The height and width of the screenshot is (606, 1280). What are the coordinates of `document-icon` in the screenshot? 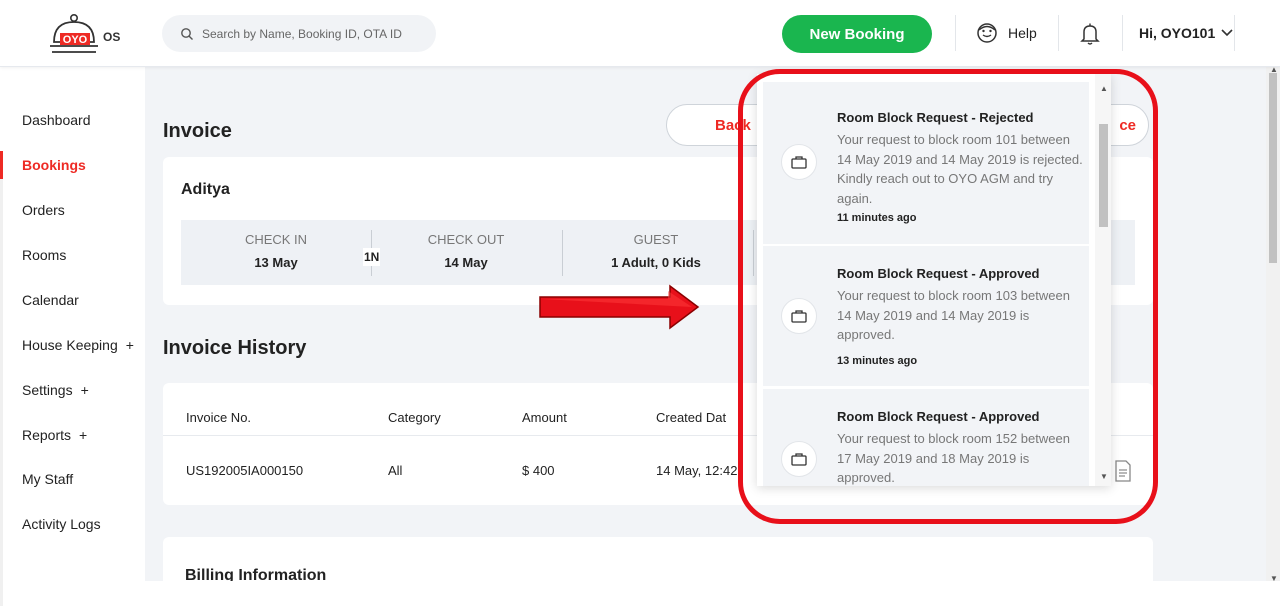 It's located at (1123, 471).